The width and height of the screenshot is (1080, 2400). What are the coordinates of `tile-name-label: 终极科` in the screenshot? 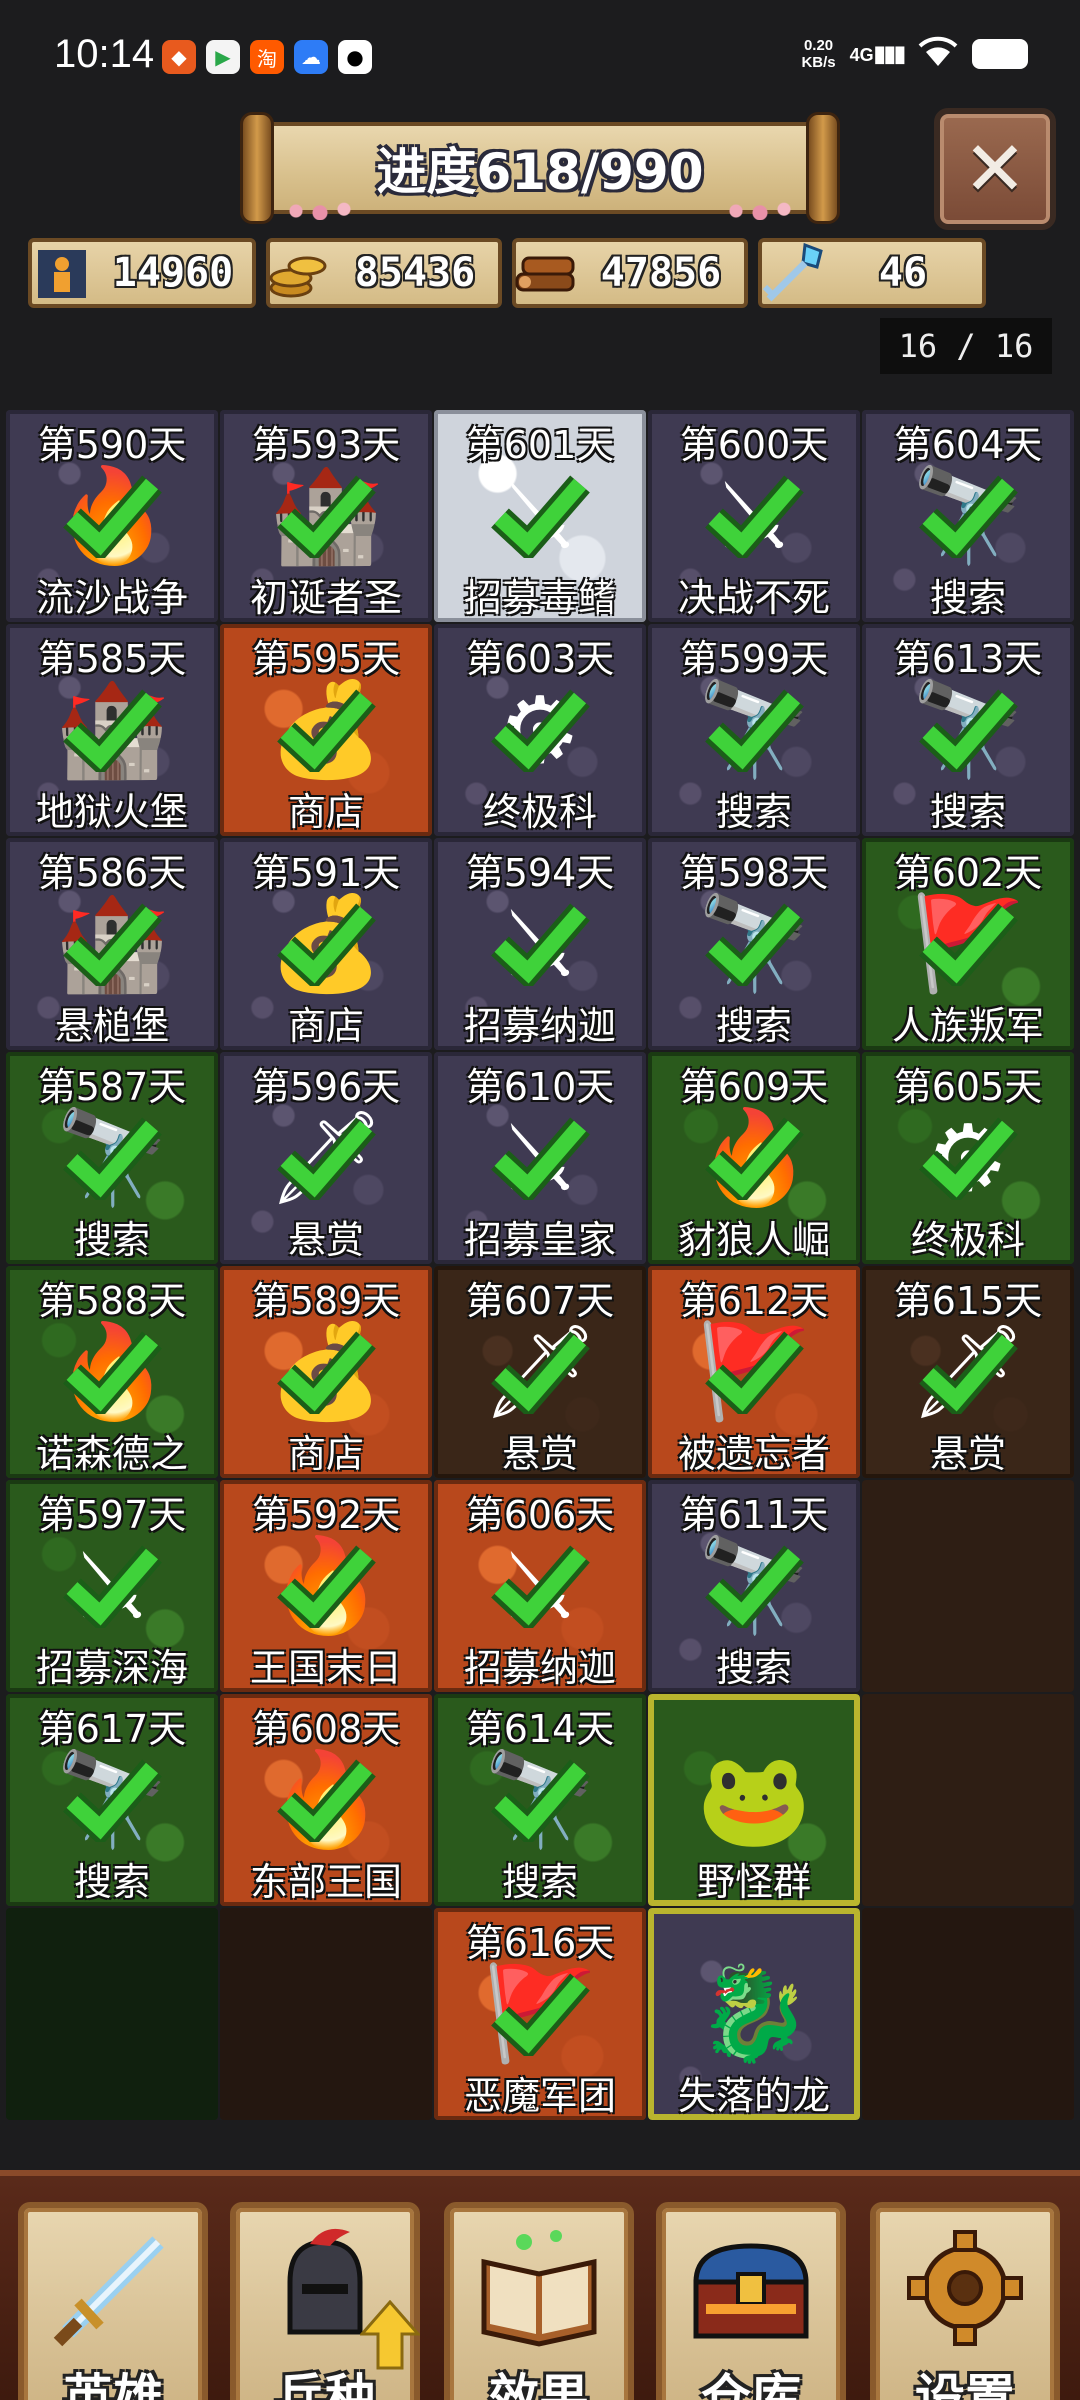 It's located at (967, 1240).